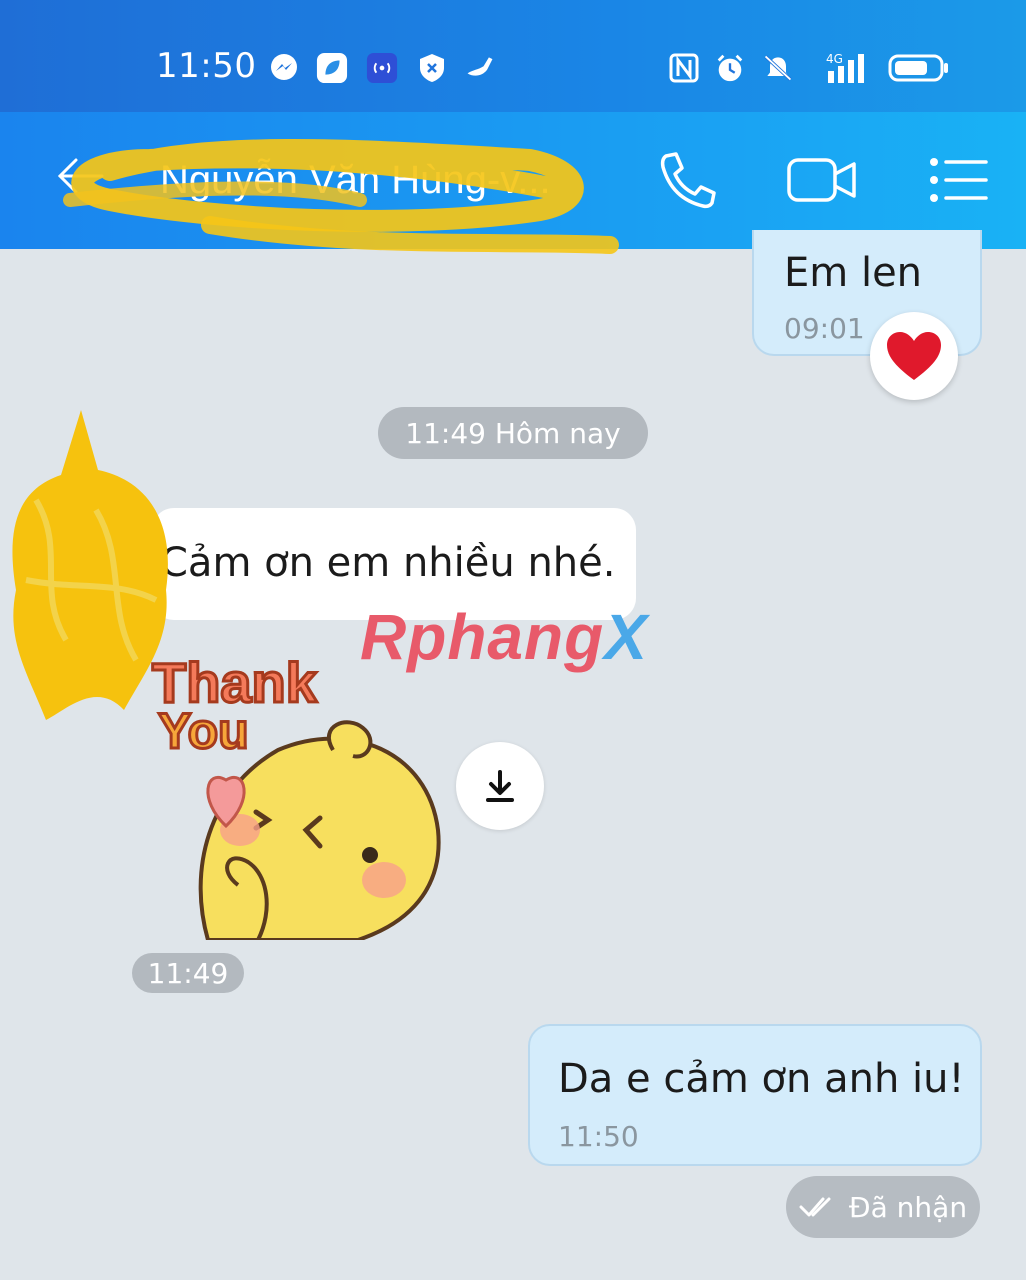  Describe the element at coordinates (824, 328) in the screenshot. I see `message-time: 09:01` at that location.